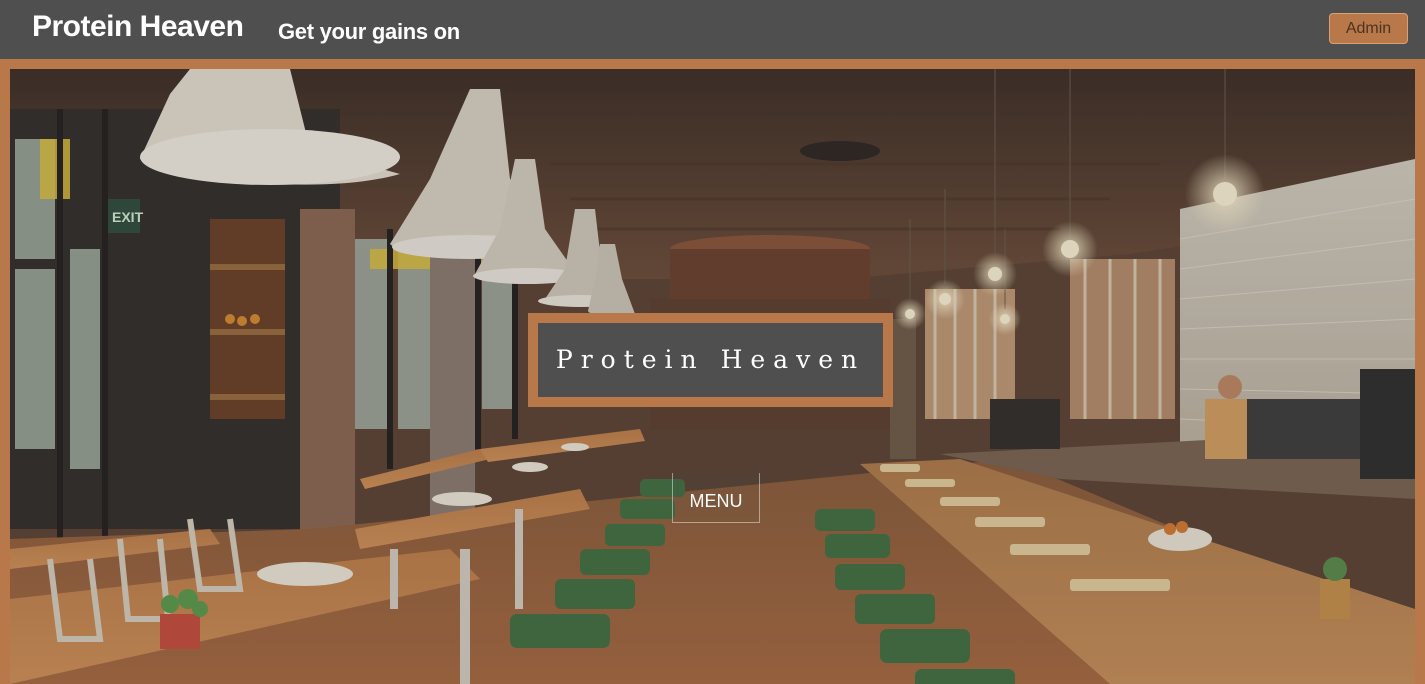 Image resolution: width=1425 pixels, height=684 pixels. Describe the element at coordinates (716, 498) in the screenshot. I see `menu-button: MENU` at that location.